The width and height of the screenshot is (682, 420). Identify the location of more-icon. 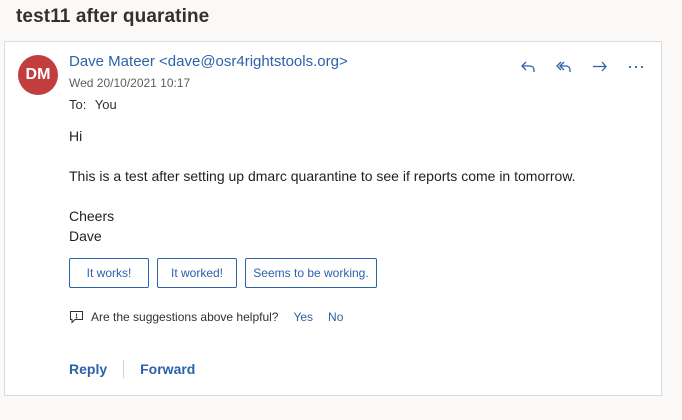
(636, 67).